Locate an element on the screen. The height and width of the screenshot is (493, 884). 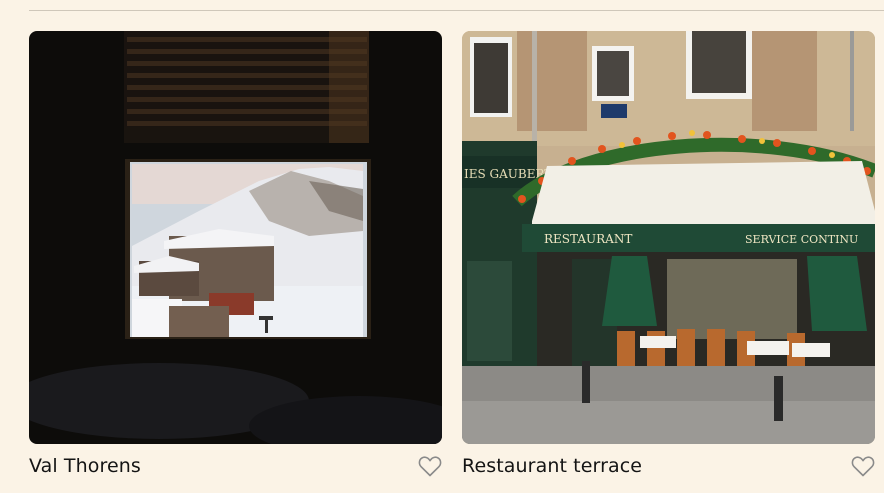
svg-text: RESTAURANT is located at coordinates (588, 239).